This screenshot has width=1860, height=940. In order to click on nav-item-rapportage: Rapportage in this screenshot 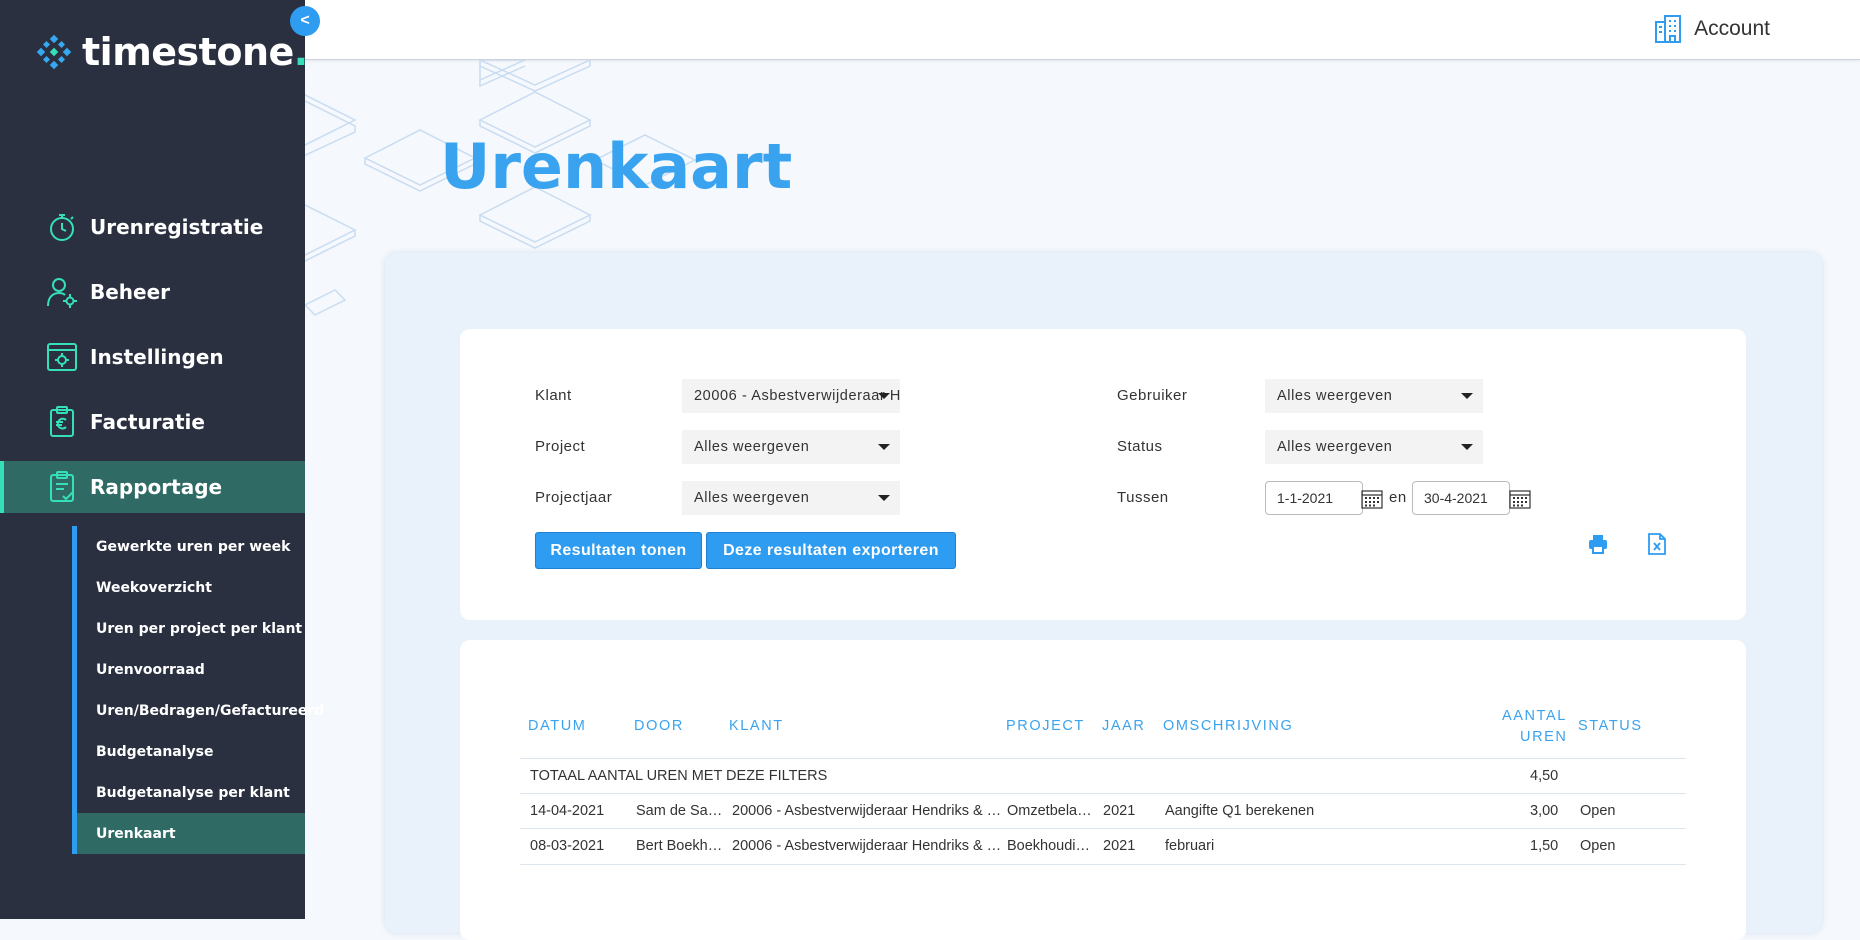, I will do `click(152, 487)`.